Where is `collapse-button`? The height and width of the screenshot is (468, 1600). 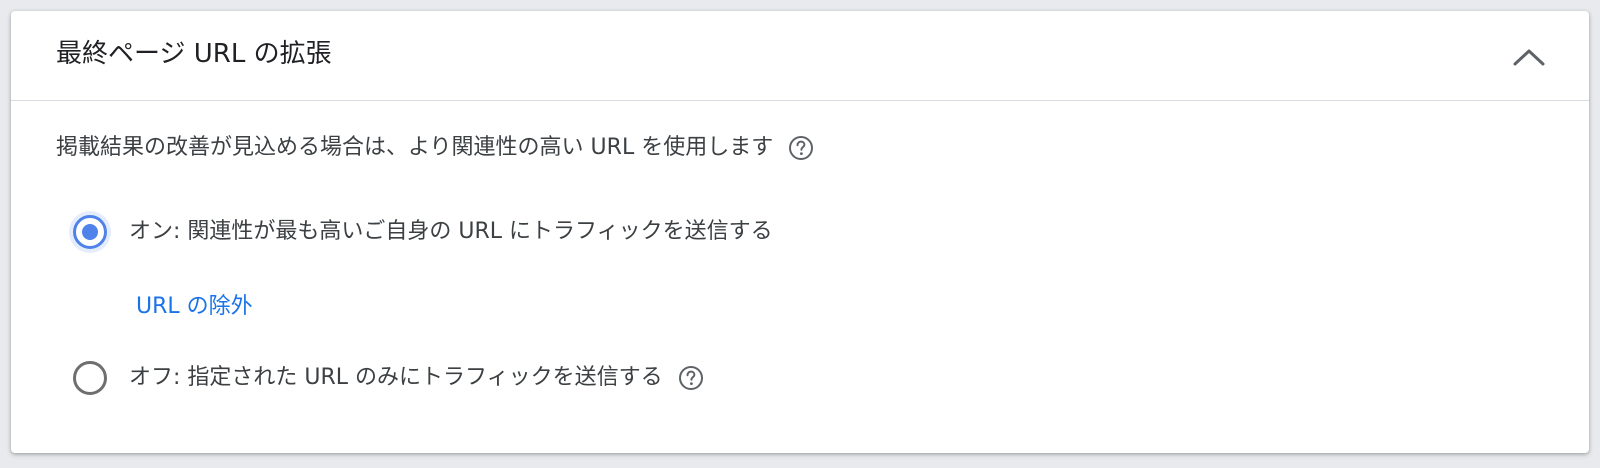 collapse-button is located at coordinates (1529, 57).